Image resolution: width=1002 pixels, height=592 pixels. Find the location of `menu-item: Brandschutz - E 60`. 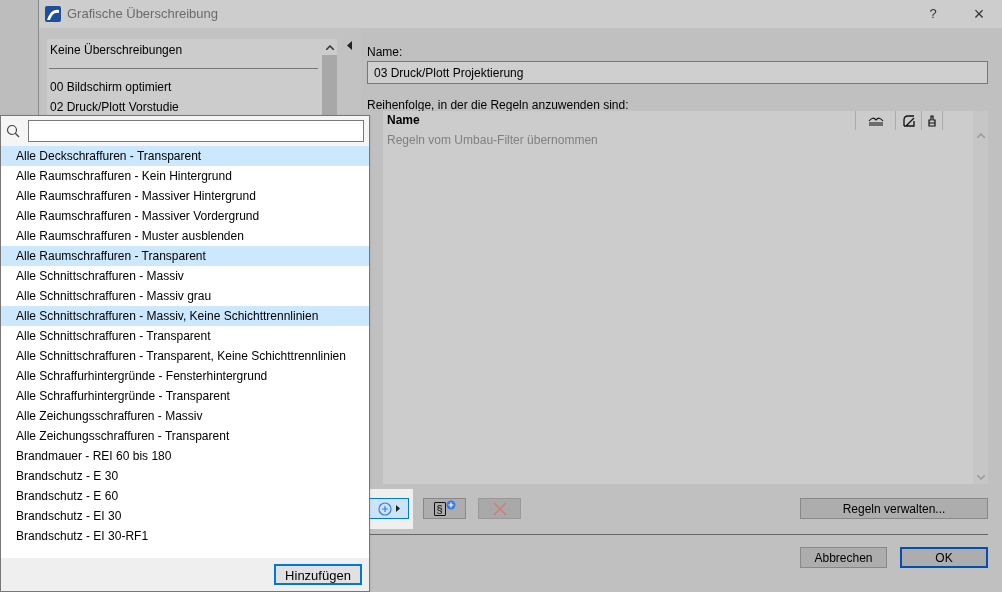

menu-item: Brandschutz - E 60 is located at coordinates (185, 496).